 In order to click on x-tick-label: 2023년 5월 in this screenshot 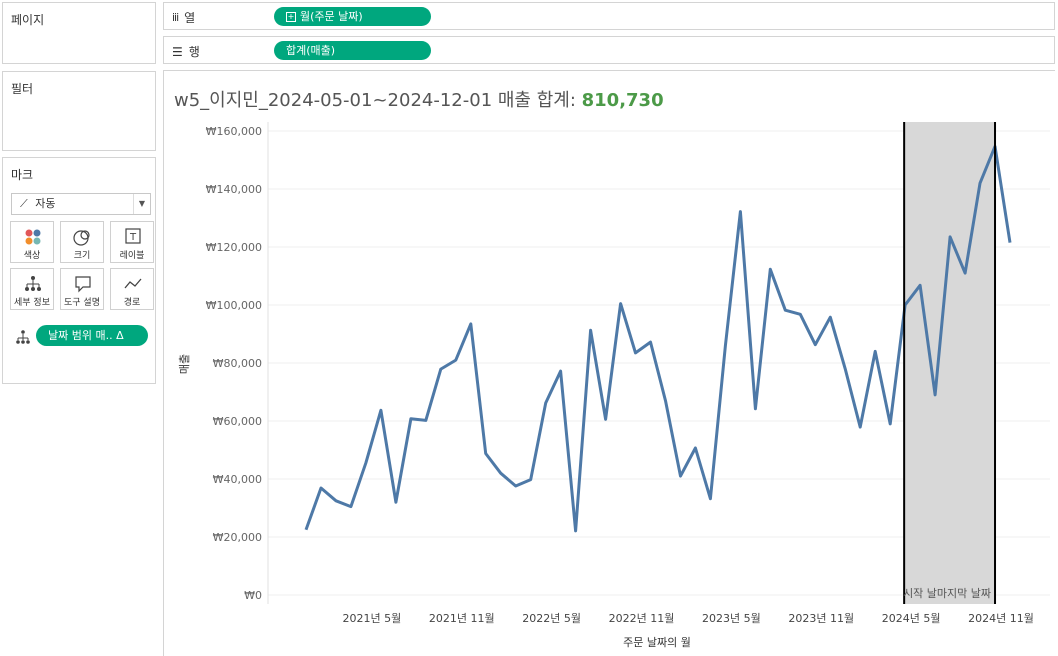, I will do `click(731, 618)`.